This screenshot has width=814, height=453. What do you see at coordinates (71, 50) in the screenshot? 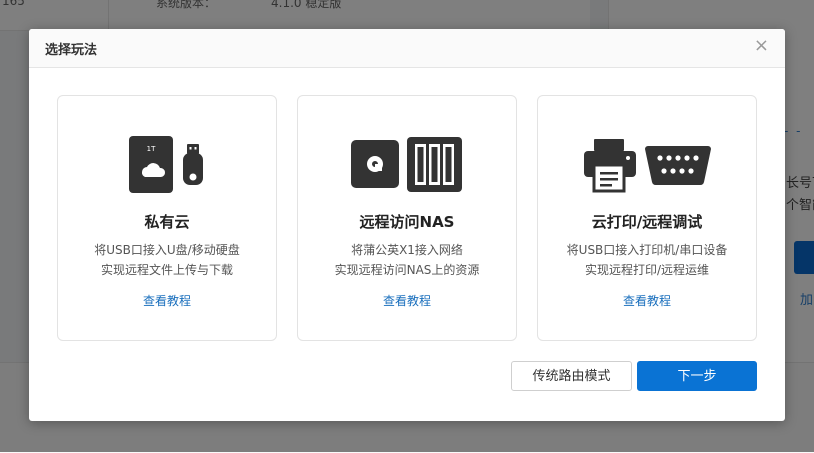
I see `dialog-title: 选择玩法` at bounding box center [71, 50].